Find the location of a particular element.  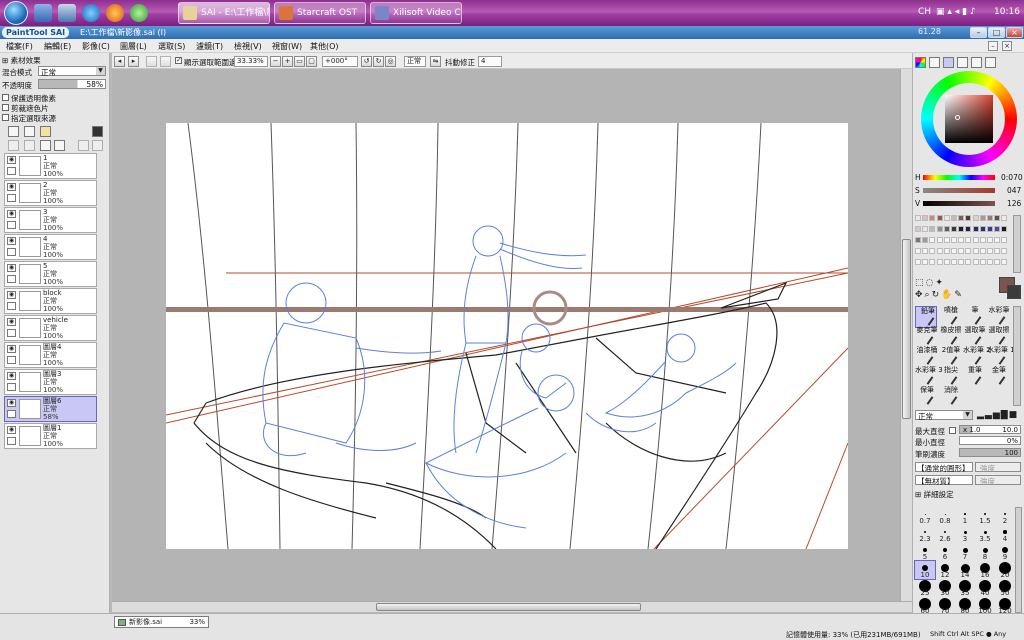

brush-size-preset: 1.5 is located at coordinates (985, 516).